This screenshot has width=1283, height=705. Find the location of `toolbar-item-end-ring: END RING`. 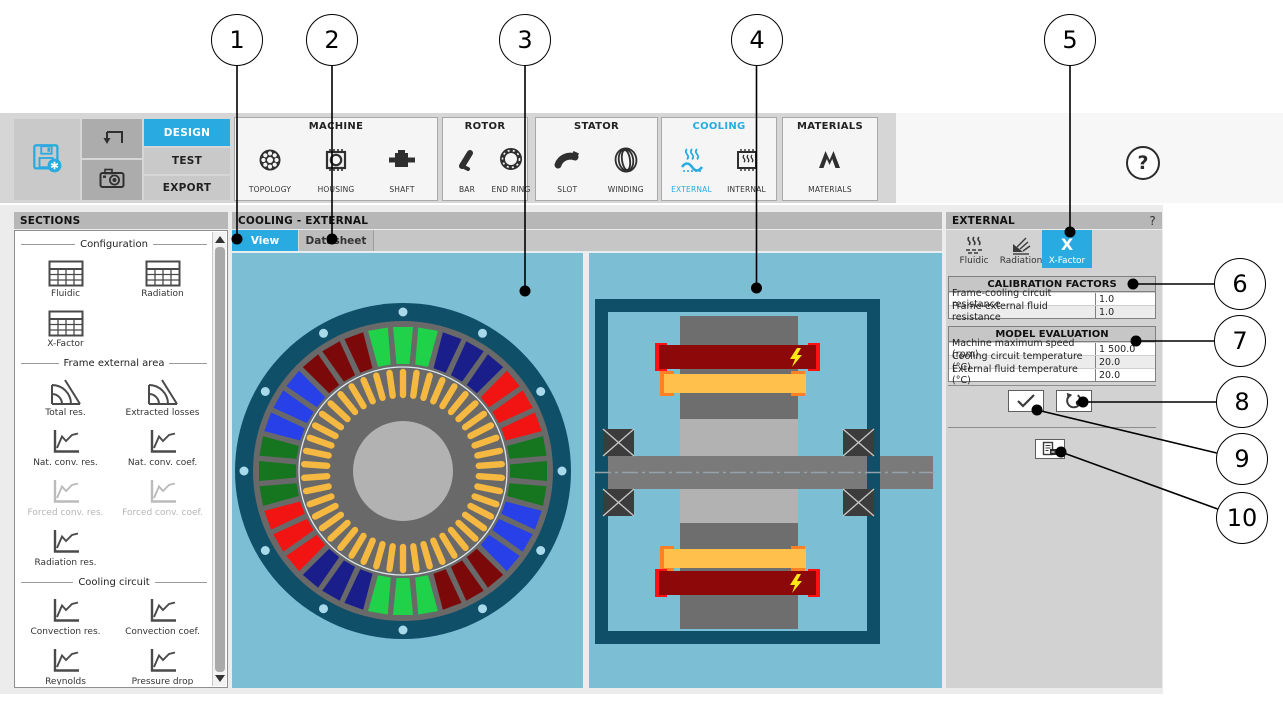

toolbar-item-end-ring: END RING is located at coordinates (511, 165).